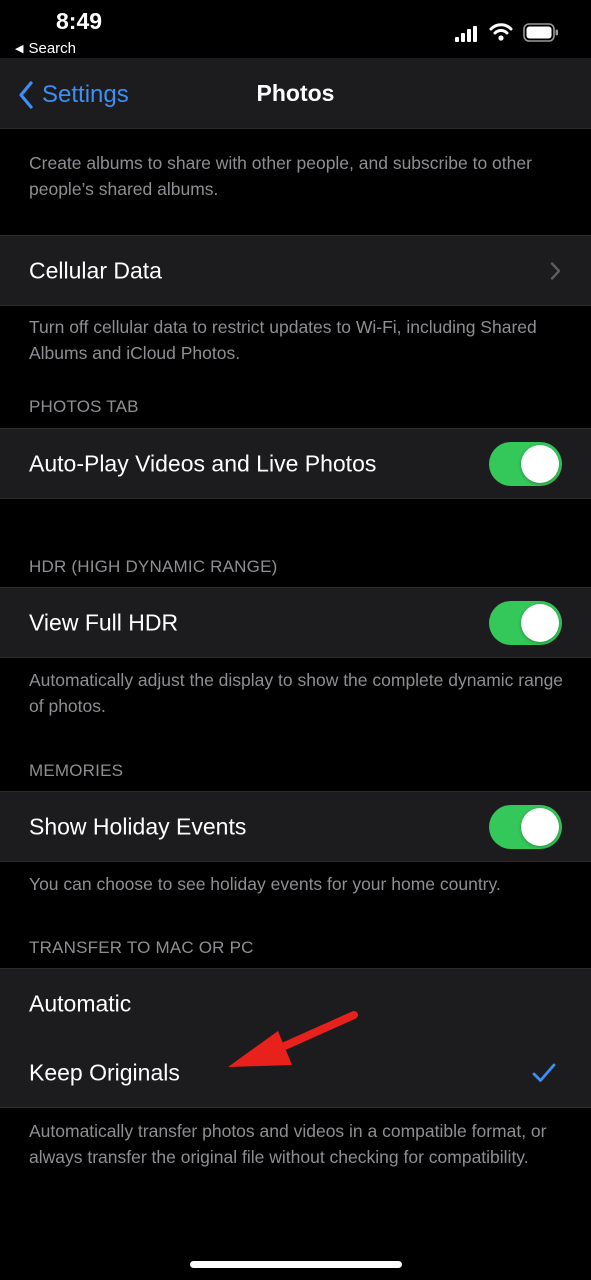 The image size is (591, 1280). Describe the element at coordinates (19, 49) in the screenshot. I see `back-triangle-icon: ◀` at that location.